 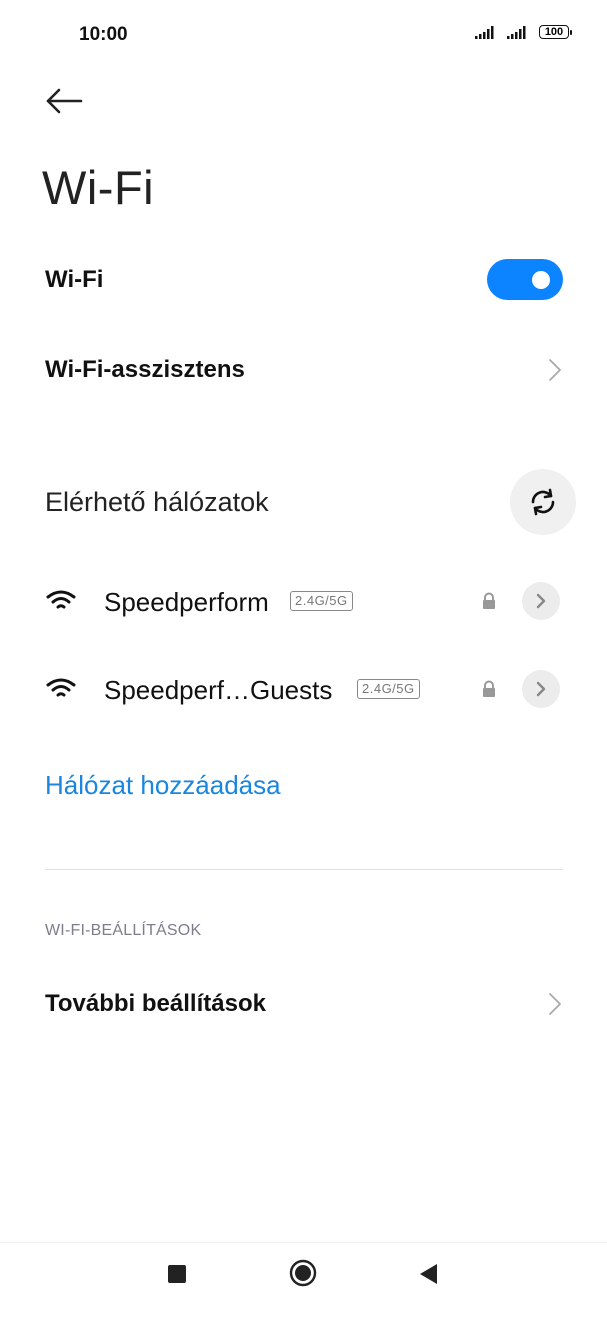 I want to click on add-network-link: Hálózat hozzáadása, so click(x=163, y=785).